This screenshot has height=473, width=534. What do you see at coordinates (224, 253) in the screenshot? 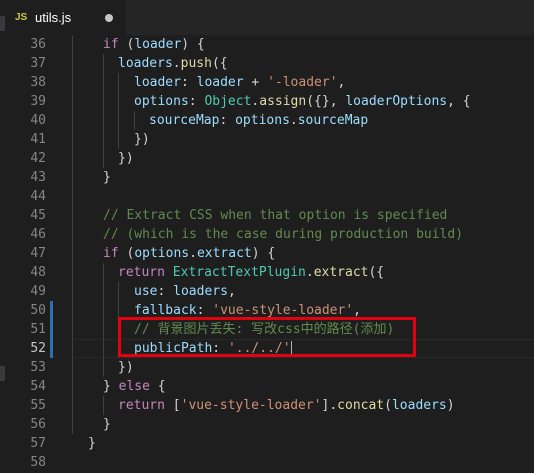
I see `property-token: extract` at bounding box center [224, 253].